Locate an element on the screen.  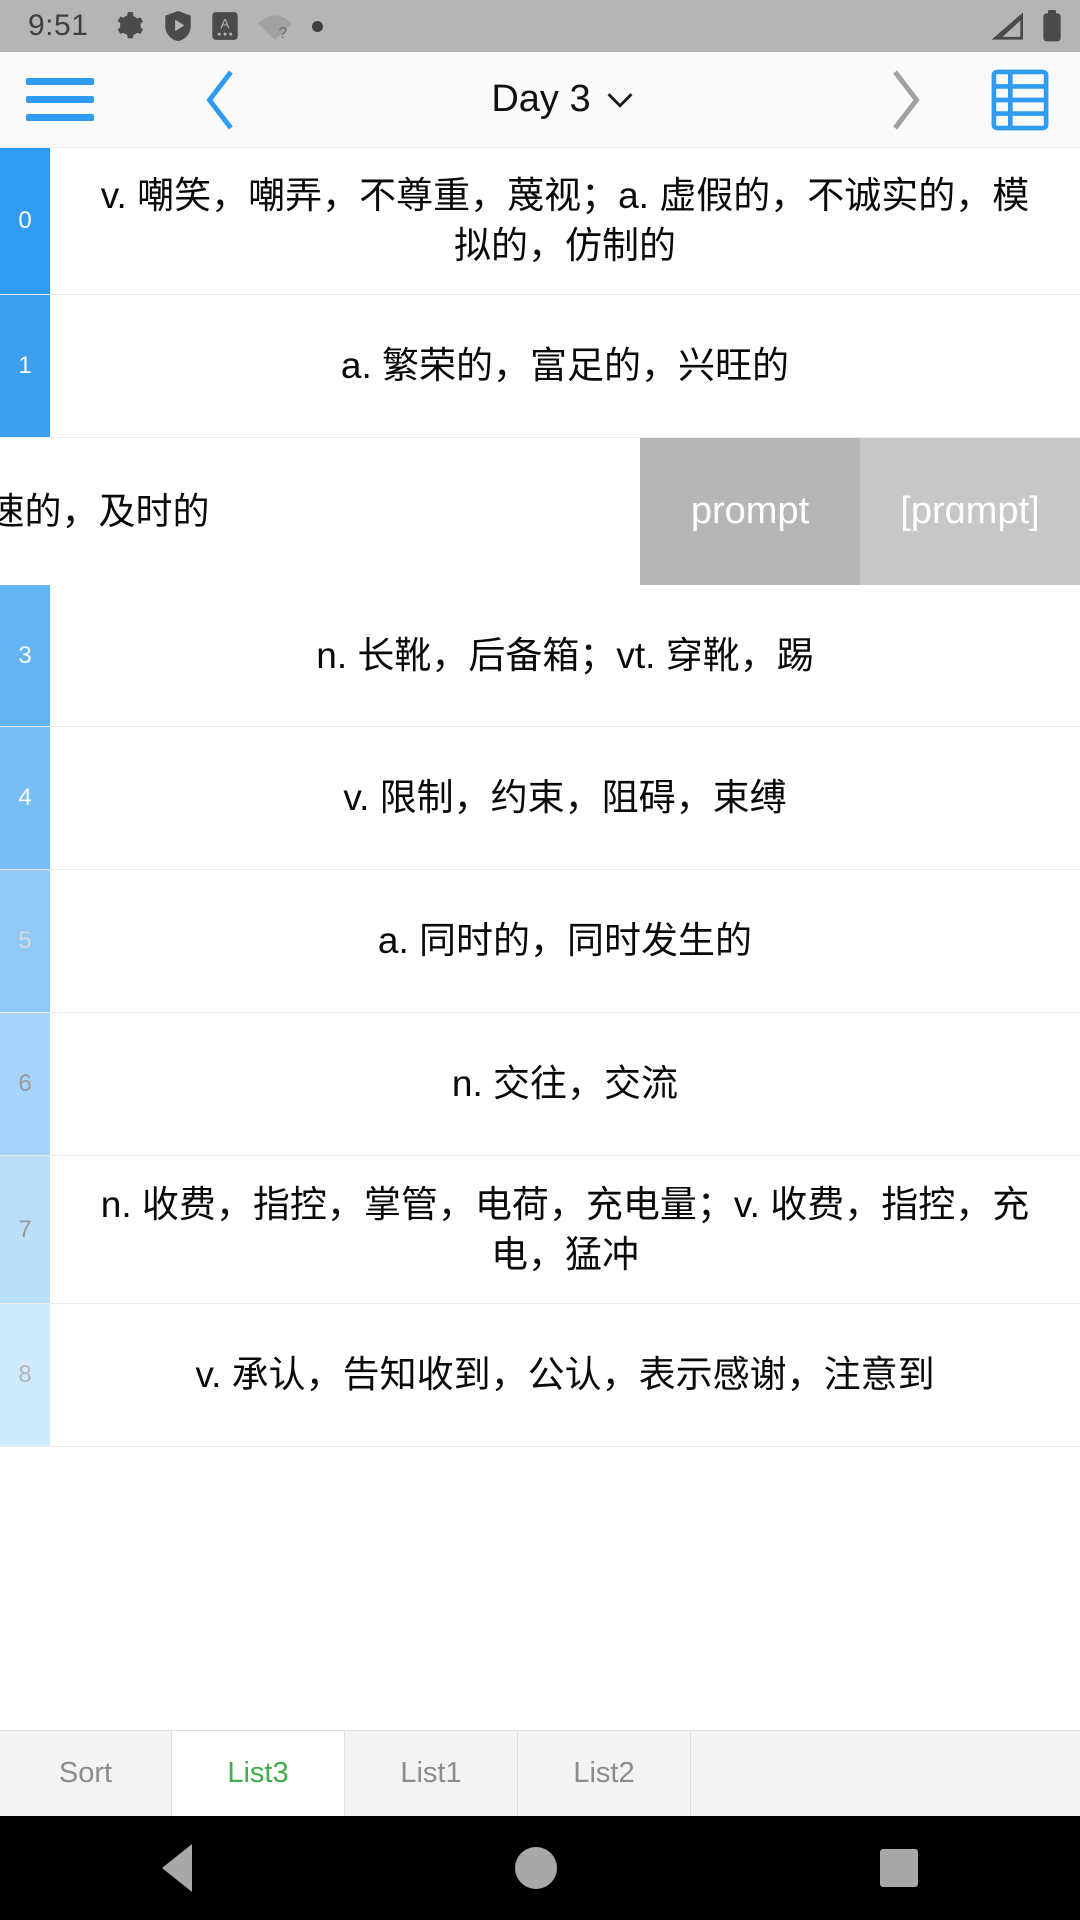
hamburger-icon is located at coordinates (60, 99).